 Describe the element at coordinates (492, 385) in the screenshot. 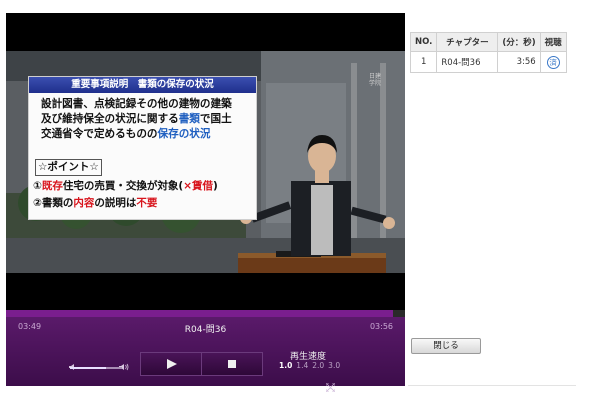

I see `divider` at that location.